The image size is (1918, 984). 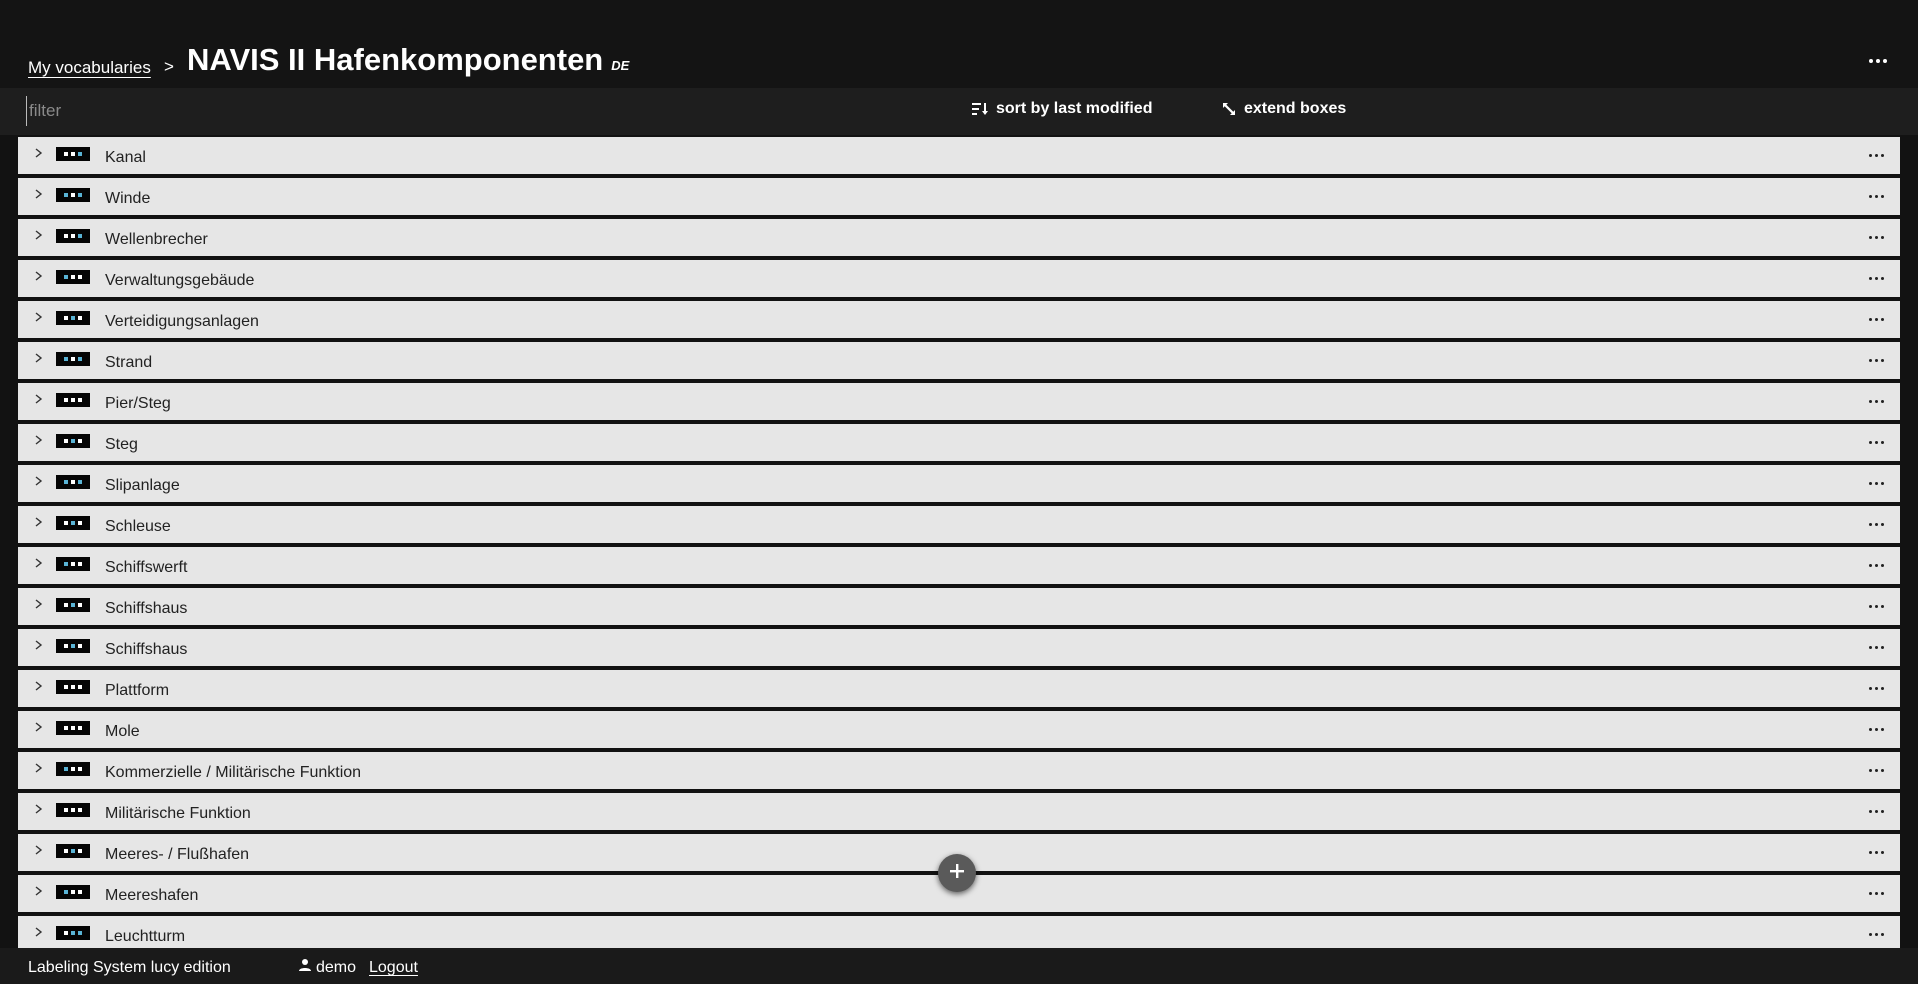 I want to click on concept-label: Meeres- / Flußhafen, so click(x=177, y=854).